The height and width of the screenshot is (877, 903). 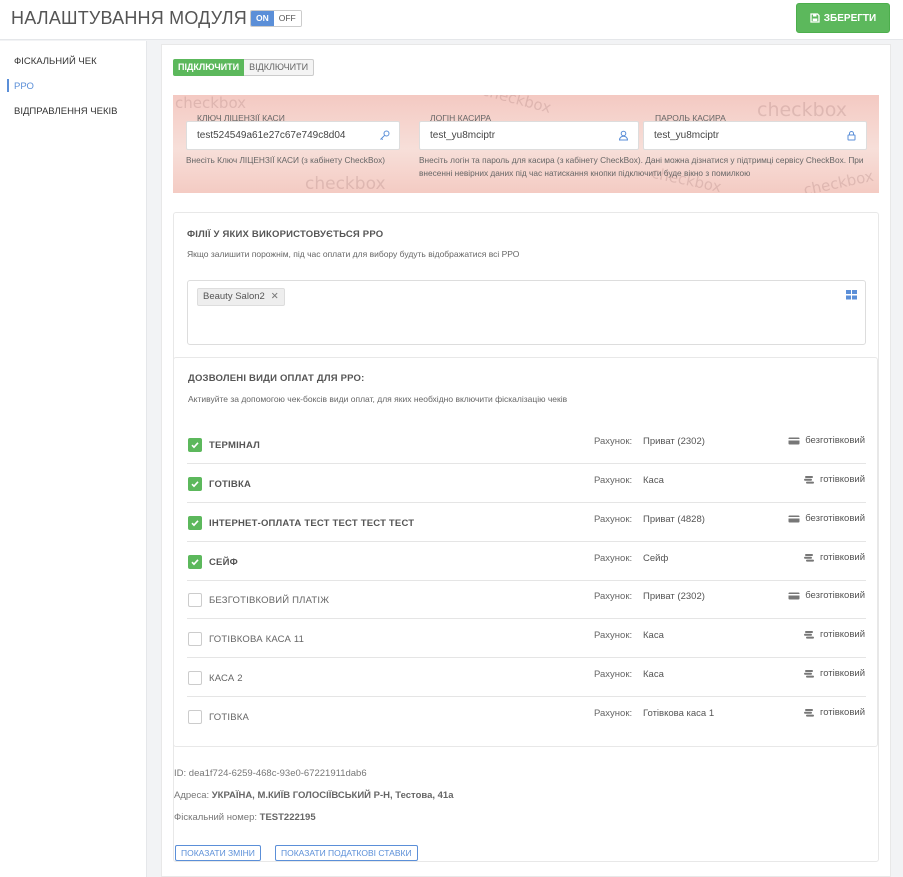 What do you see at coordinates (8, 85) in the screenshot?
I see `sidebar-active-marker` at bounding box center [8, 85].